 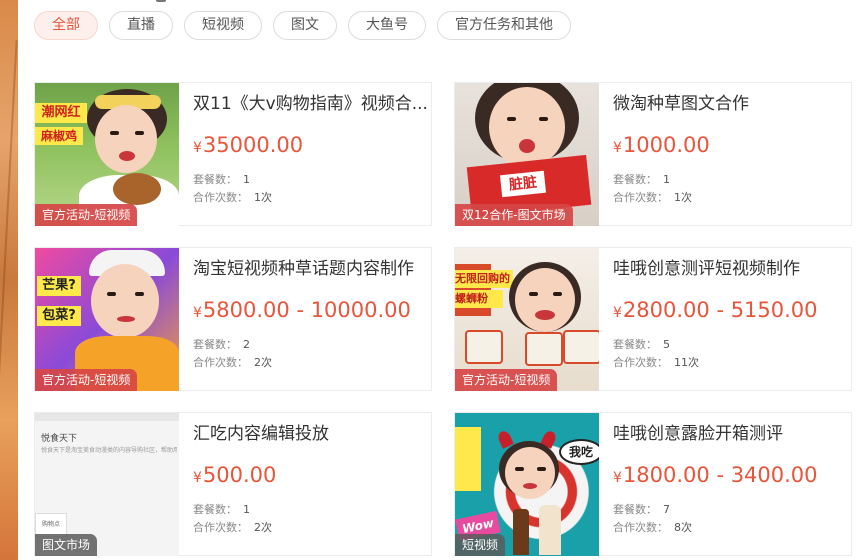 What do you see at coordinates (731, 146) in the screenshot?
I see `card-price: ¥1000.00` at bounding box center [731, 146].